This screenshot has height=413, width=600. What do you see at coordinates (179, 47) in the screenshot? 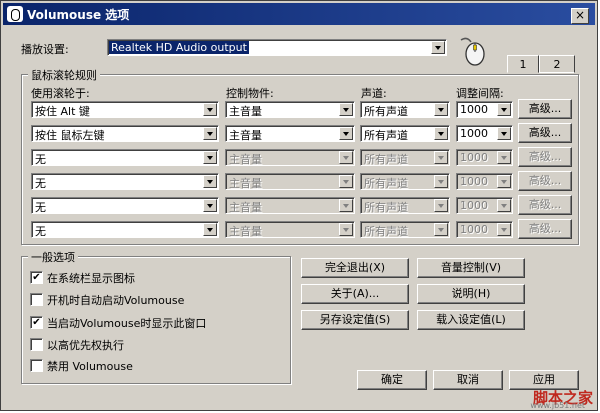
I see `playback-device-value: Realtek HD Audio output` at bounding box center [179, 47].